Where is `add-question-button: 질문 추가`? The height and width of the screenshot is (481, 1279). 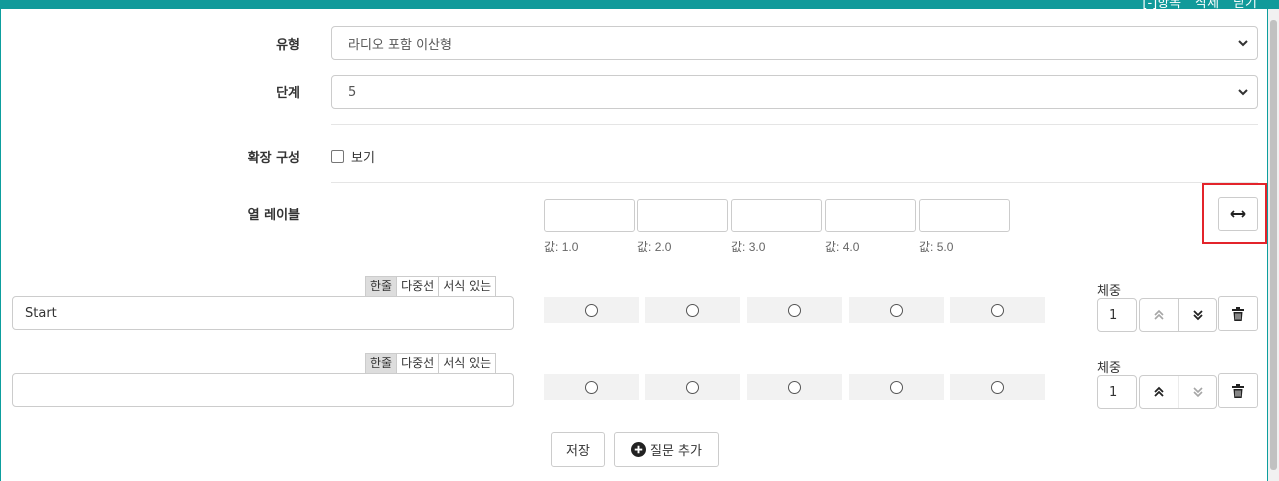 add-question-button: 질문 추가 is located at coordinates (666, 449).